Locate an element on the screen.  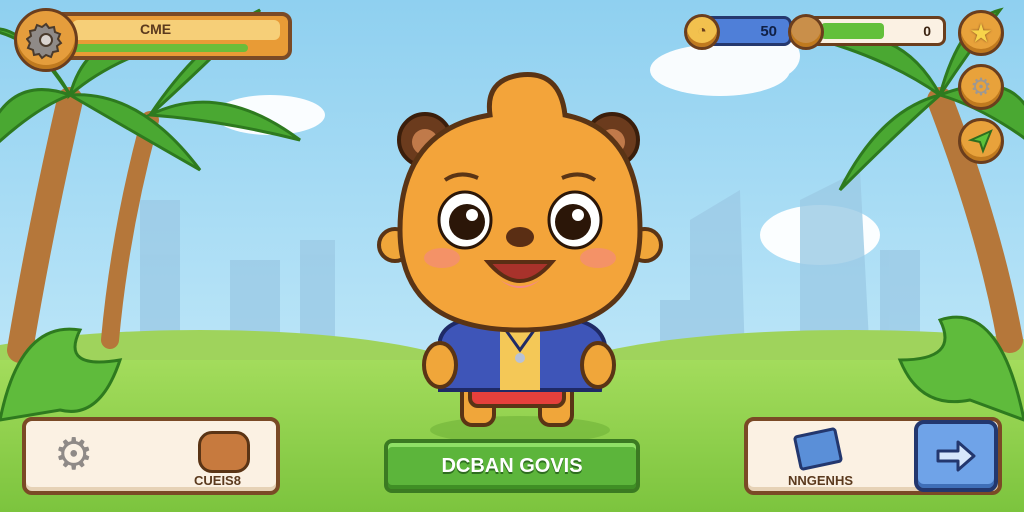
star-icon: ★ is located at coordinates (981, 32).